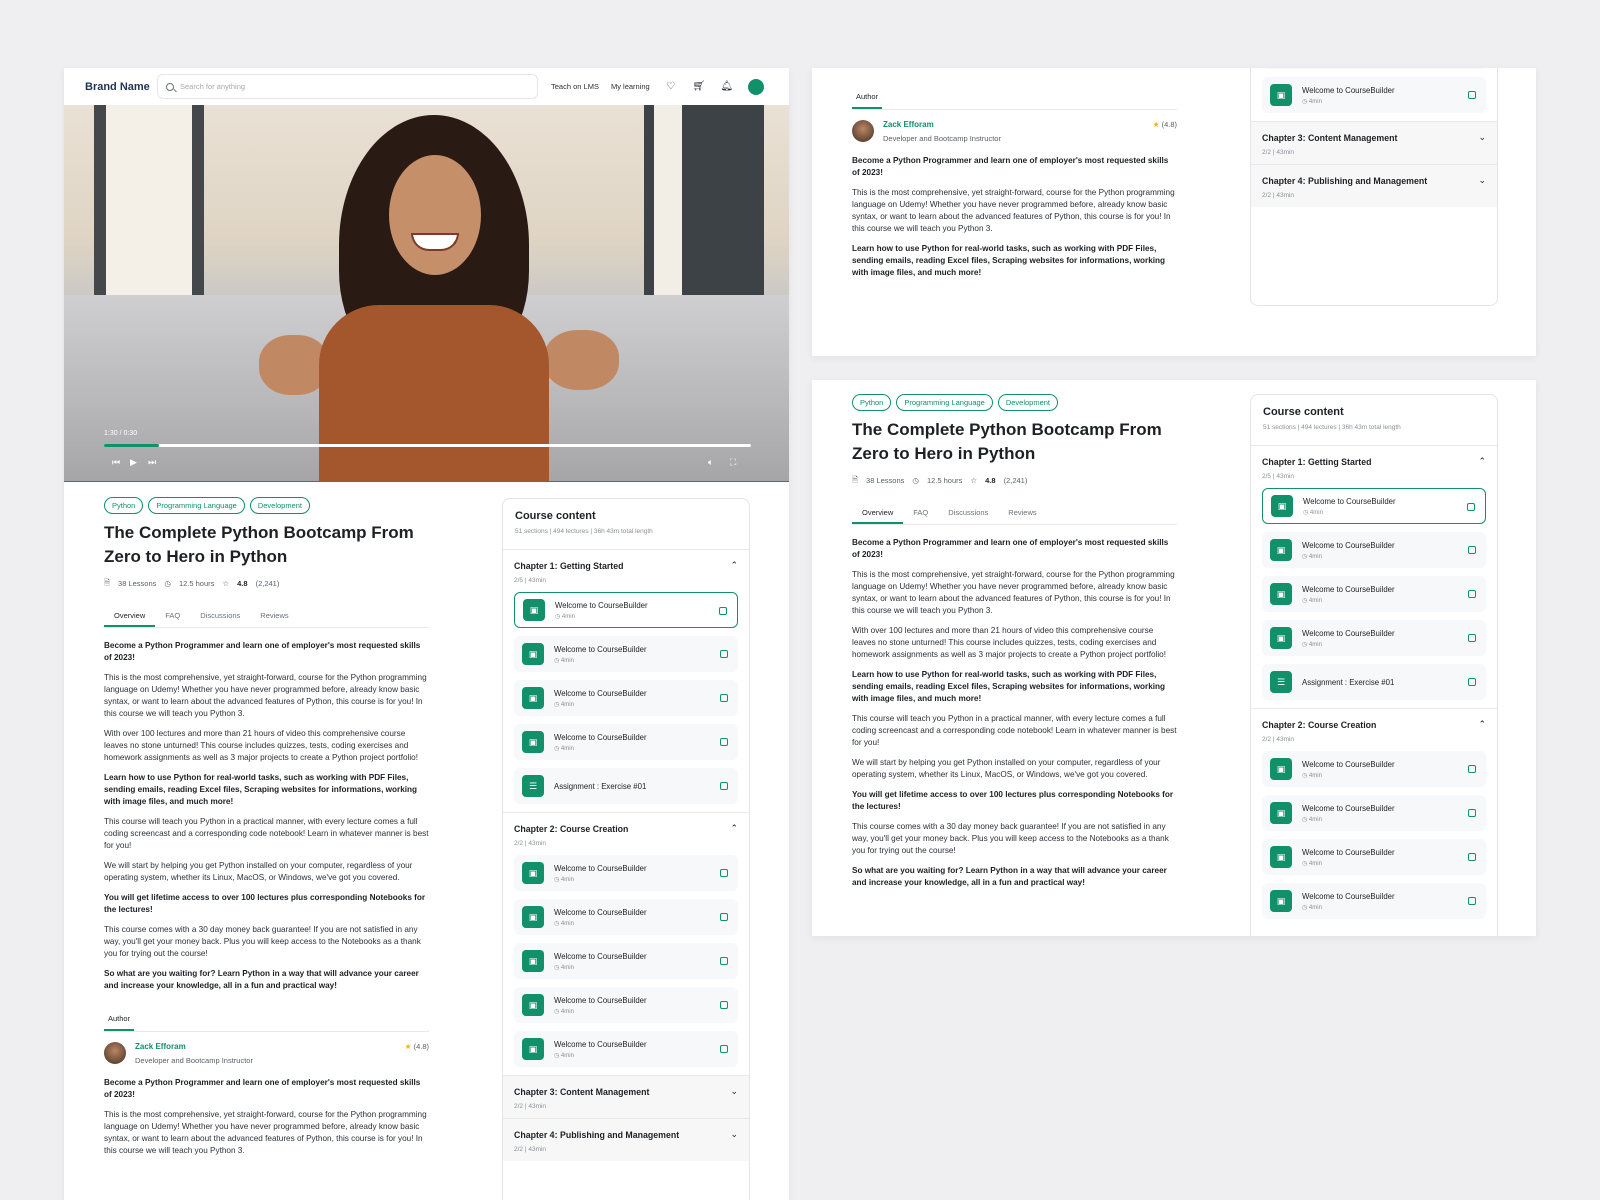 Image resolution: width=1600 pixels, height=1200 pixels. What do you see at coordinates (710, 462) in the screenshot?
I see `volume-icon: 🔈︎` at bounding box center [710, 462].